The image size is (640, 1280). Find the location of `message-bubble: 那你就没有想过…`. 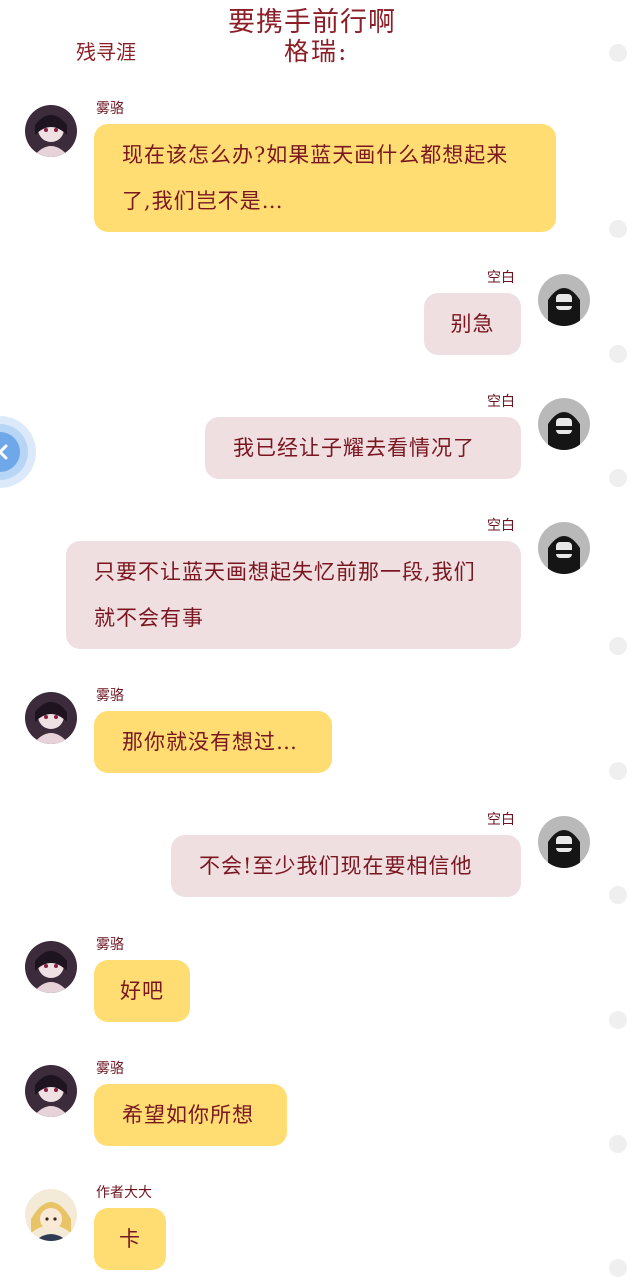

message-bubble: 那你就没有想过… is located at coordinates (213, 742).